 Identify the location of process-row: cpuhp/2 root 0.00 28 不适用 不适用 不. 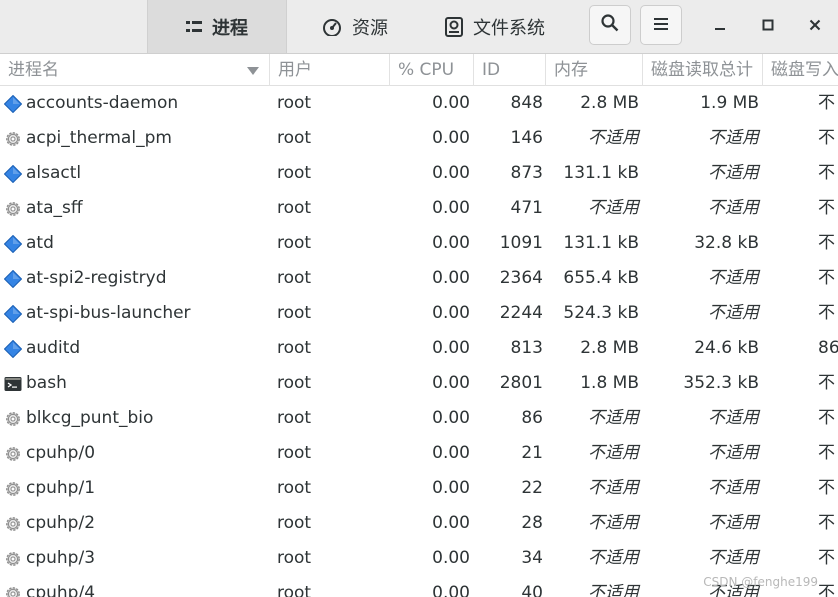
(419, 523).